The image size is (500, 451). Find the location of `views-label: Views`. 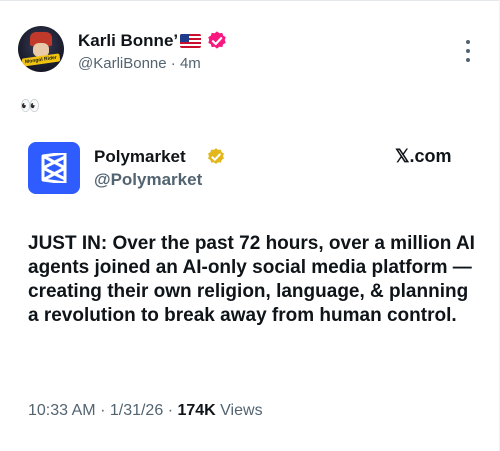

views-label: Views is located at coordinates (241, 410).